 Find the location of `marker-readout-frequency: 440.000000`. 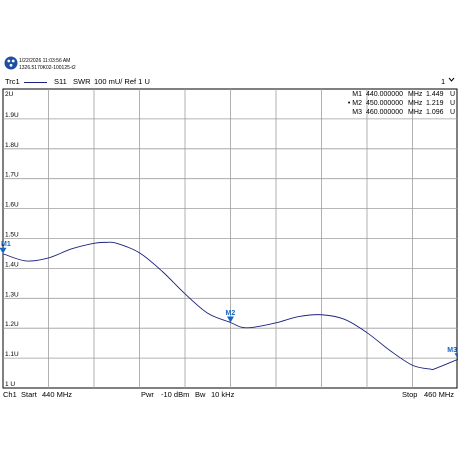

marker-readout-frequency: 440.000000 is located at coordinates (384, 94).